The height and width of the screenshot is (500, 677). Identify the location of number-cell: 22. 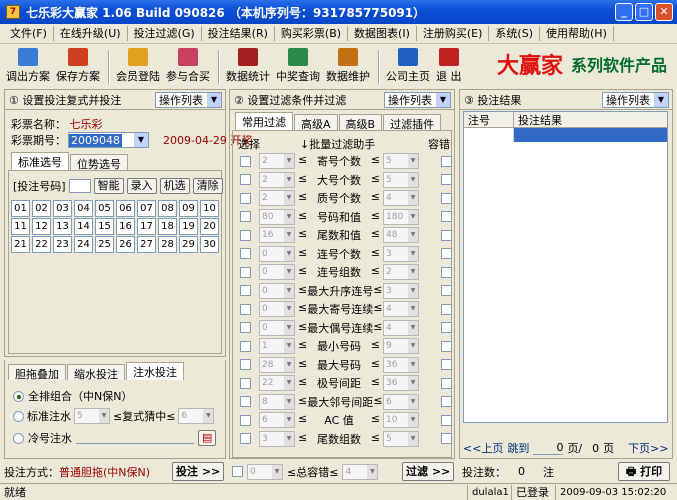
(41, 244).